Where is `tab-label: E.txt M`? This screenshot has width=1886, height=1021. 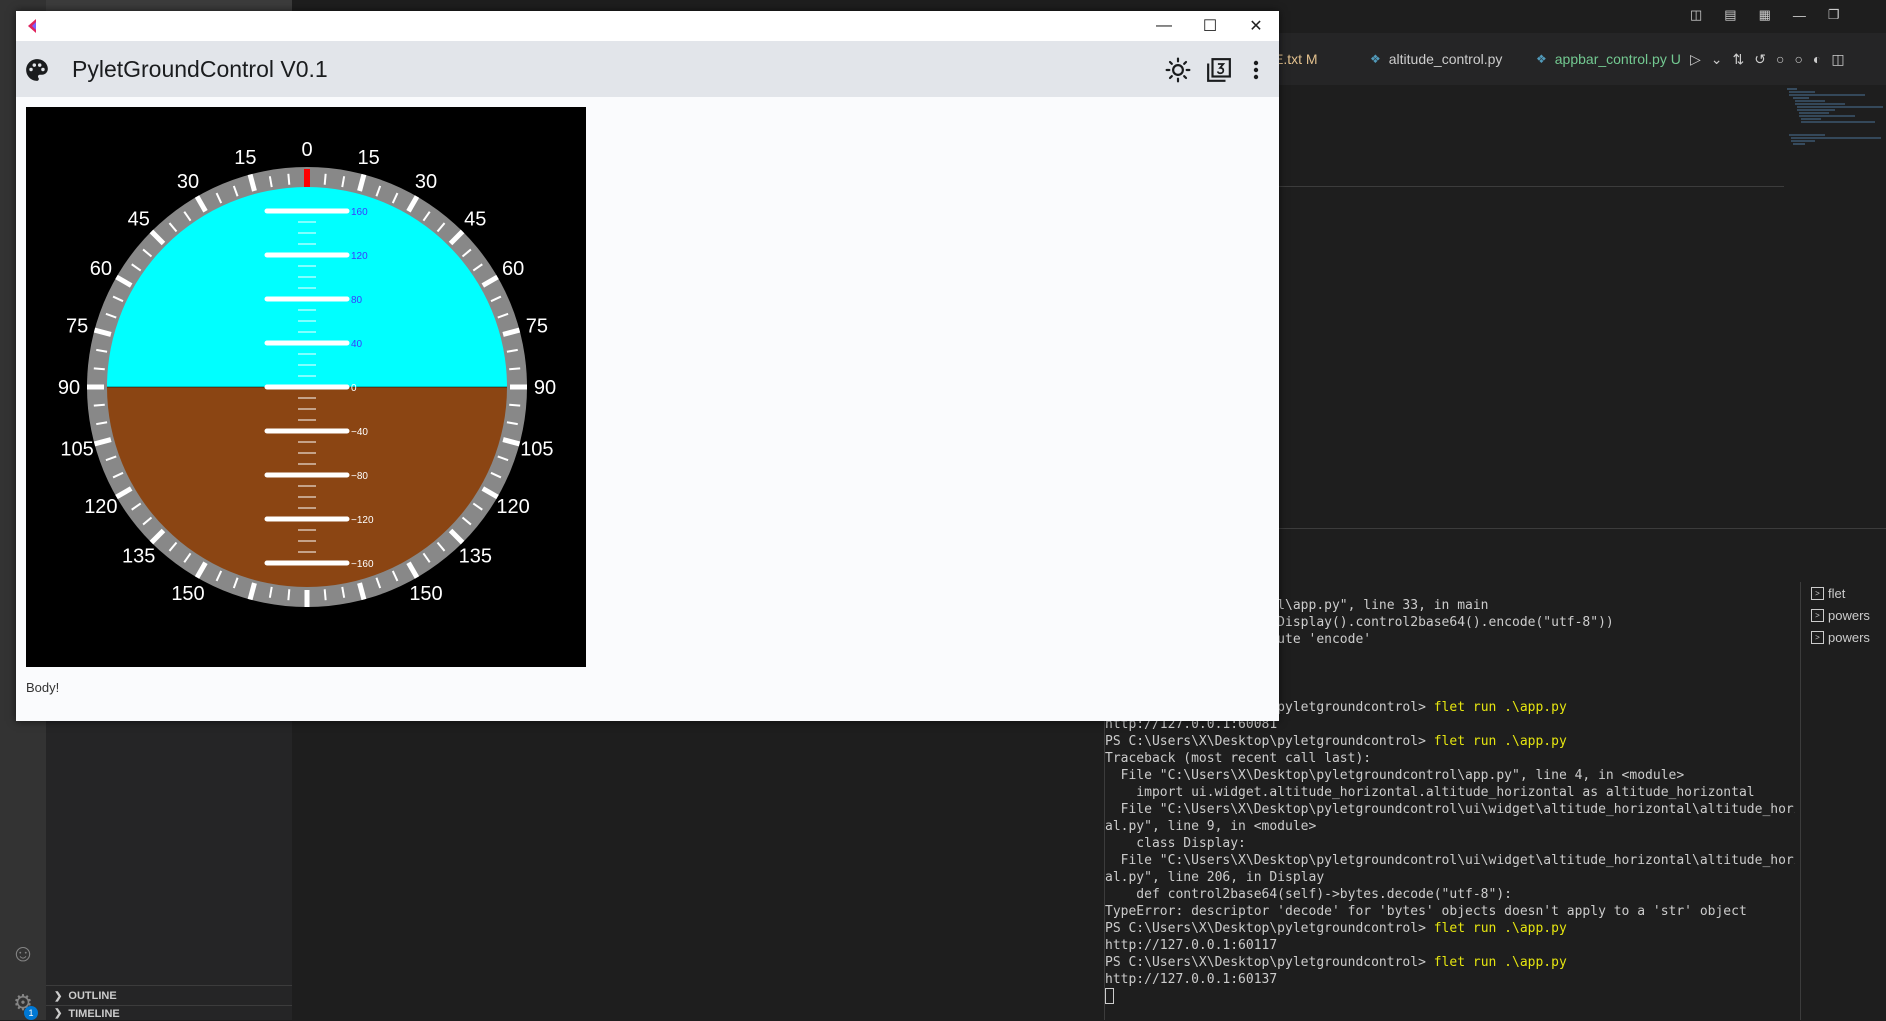 tab-label: E.txt M is located at coordinates (1296, 59).